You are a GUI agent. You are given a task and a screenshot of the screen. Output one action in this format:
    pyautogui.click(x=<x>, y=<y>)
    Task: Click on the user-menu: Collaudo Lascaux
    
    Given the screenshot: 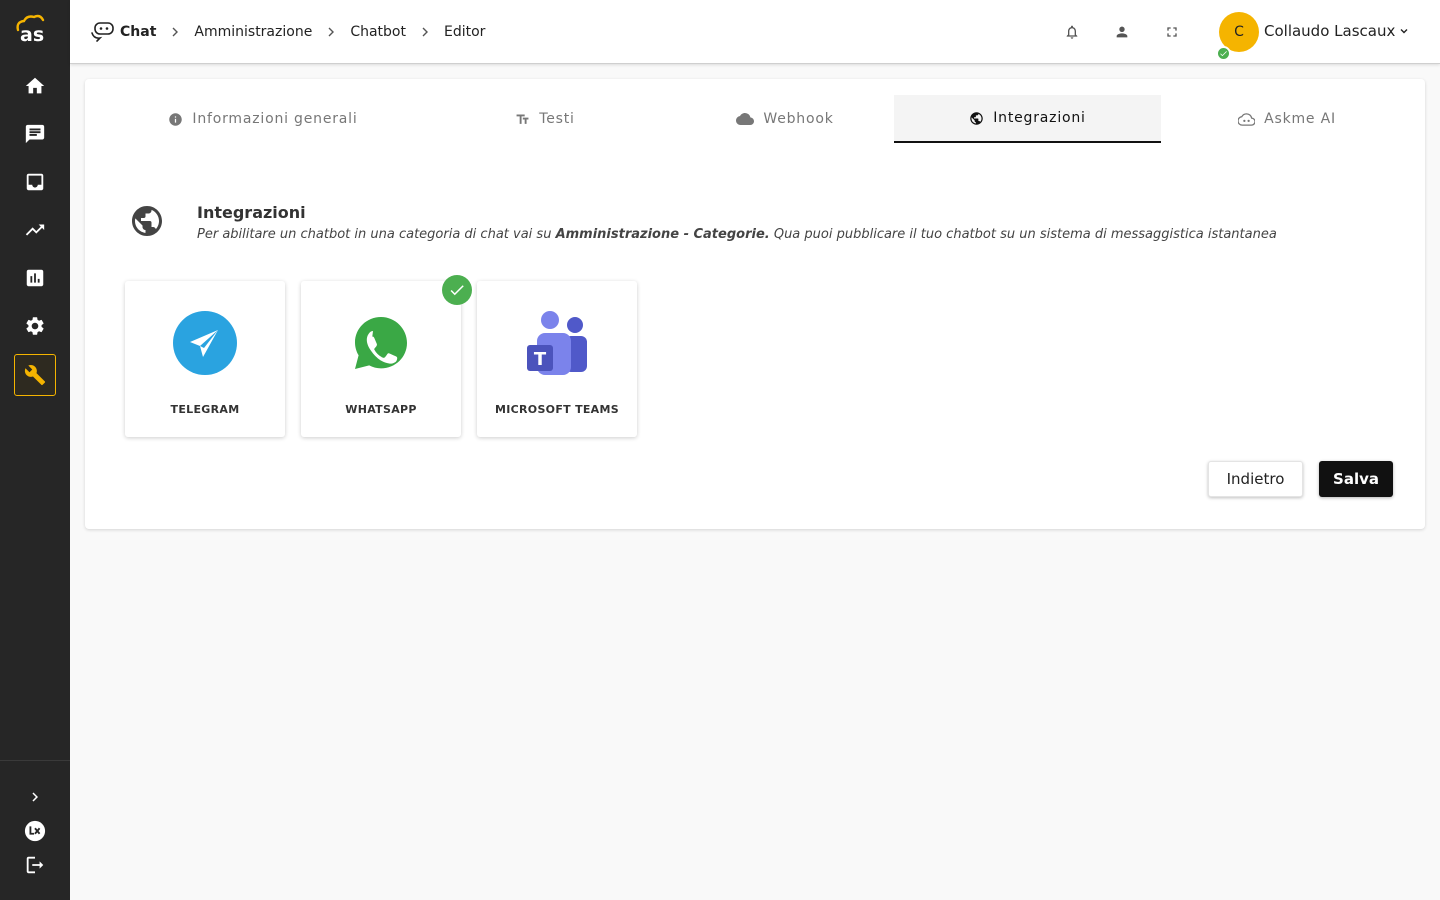 What is the action you would take?
    pyautogui.click(x=1336, y=31)
    